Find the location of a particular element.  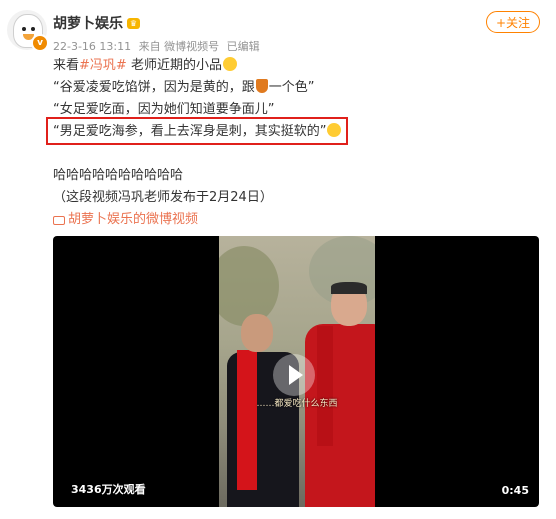

video-duration: 0:45 is located at coordinates (515, 490).